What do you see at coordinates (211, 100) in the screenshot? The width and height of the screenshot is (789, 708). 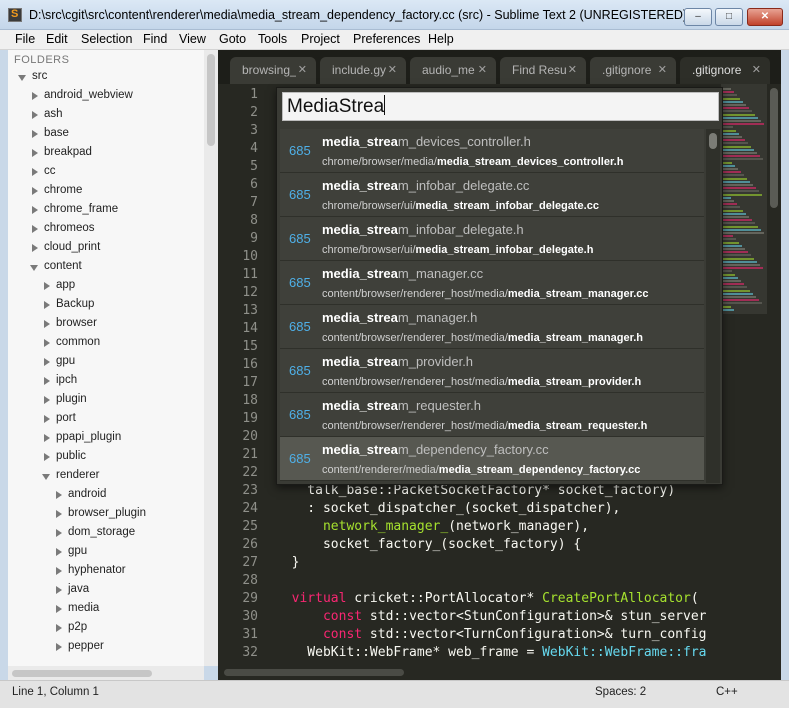 I see `sidebar-scroll-thumb` at bounding box center [211, 100].